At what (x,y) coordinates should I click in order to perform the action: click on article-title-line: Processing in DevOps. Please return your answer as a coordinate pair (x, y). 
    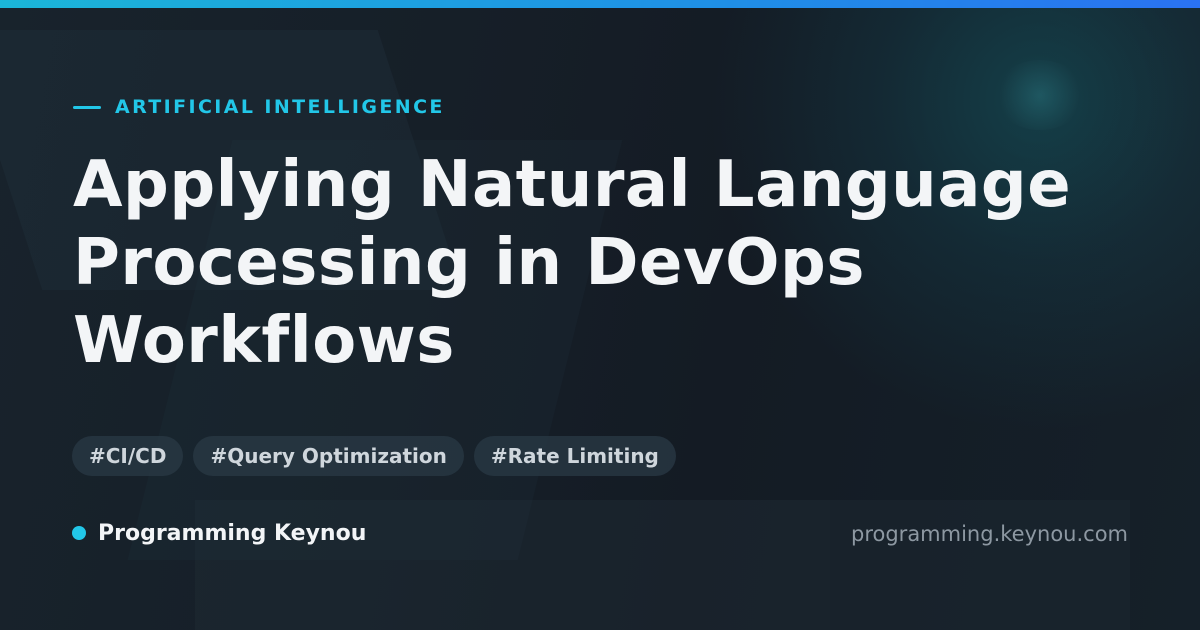
    Looking at the image, I should click on (469, 263).